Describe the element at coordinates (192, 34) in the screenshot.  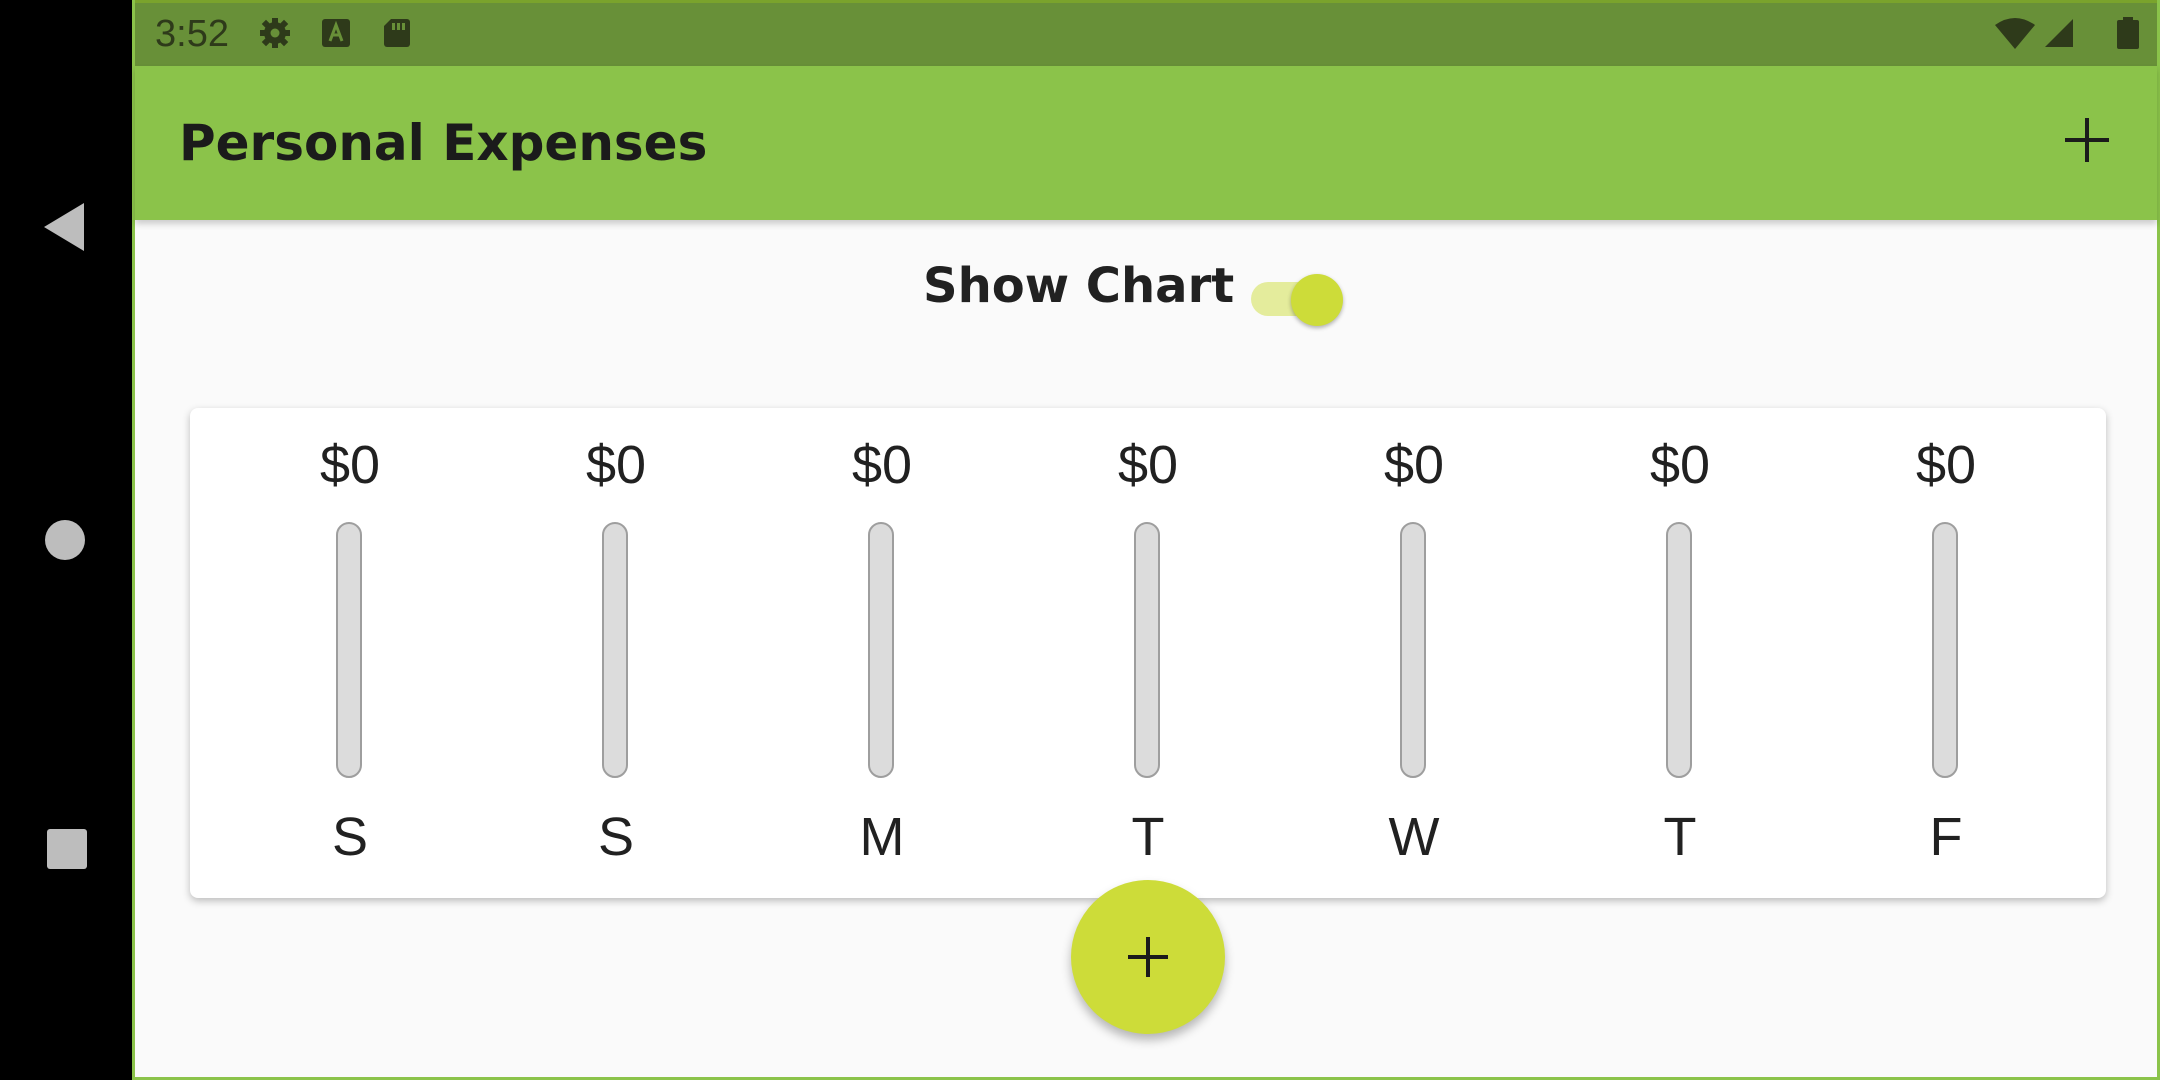
I see `status-time: 3:52` at that location.